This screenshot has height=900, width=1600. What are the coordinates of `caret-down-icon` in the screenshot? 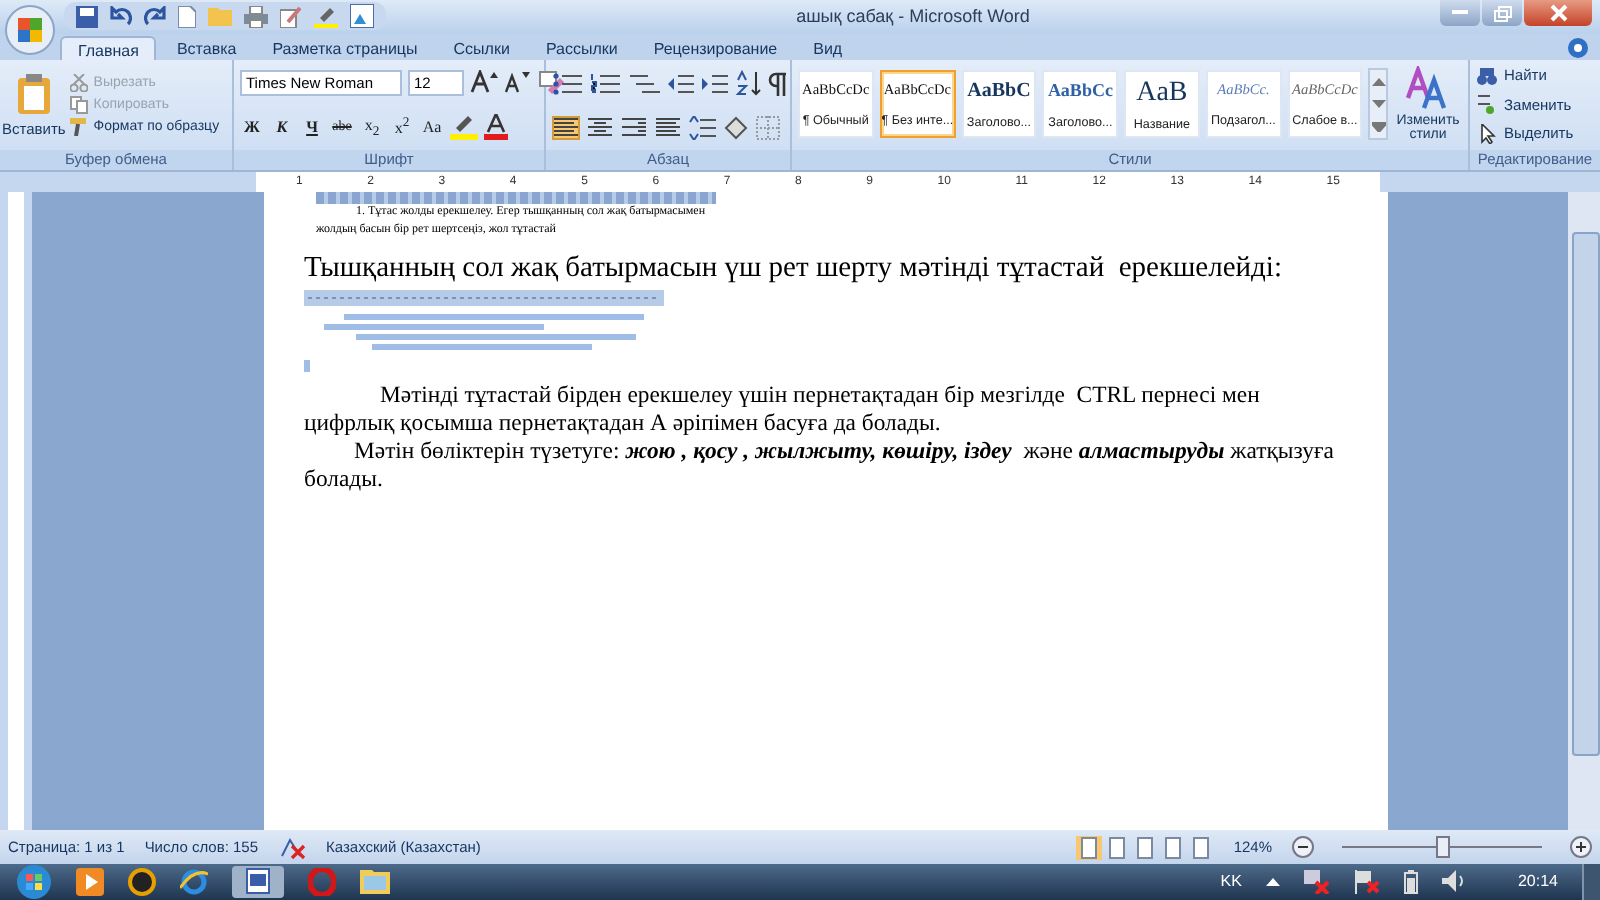 It's located at (1378, 103).